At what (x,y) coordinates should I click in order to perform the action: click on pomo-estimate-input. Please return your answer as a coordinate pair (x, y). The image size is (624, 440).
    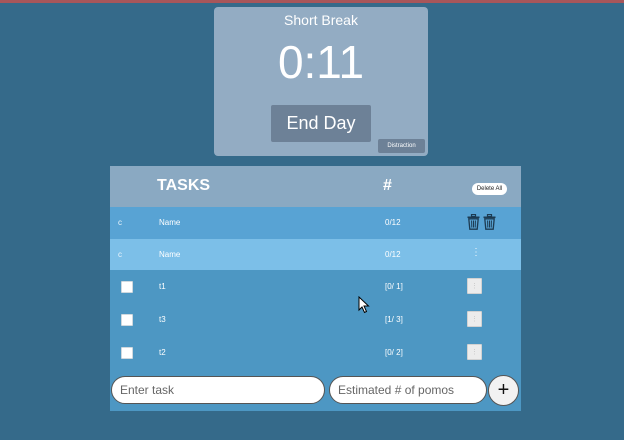
    Looking at the image, I should click on (408, 390).